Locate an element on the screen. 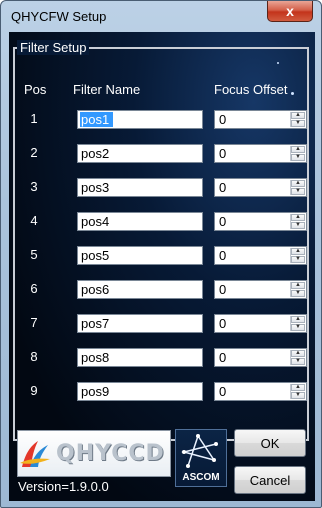  filter-setup-label: Filter Setup is located at coordinates (53, 47).